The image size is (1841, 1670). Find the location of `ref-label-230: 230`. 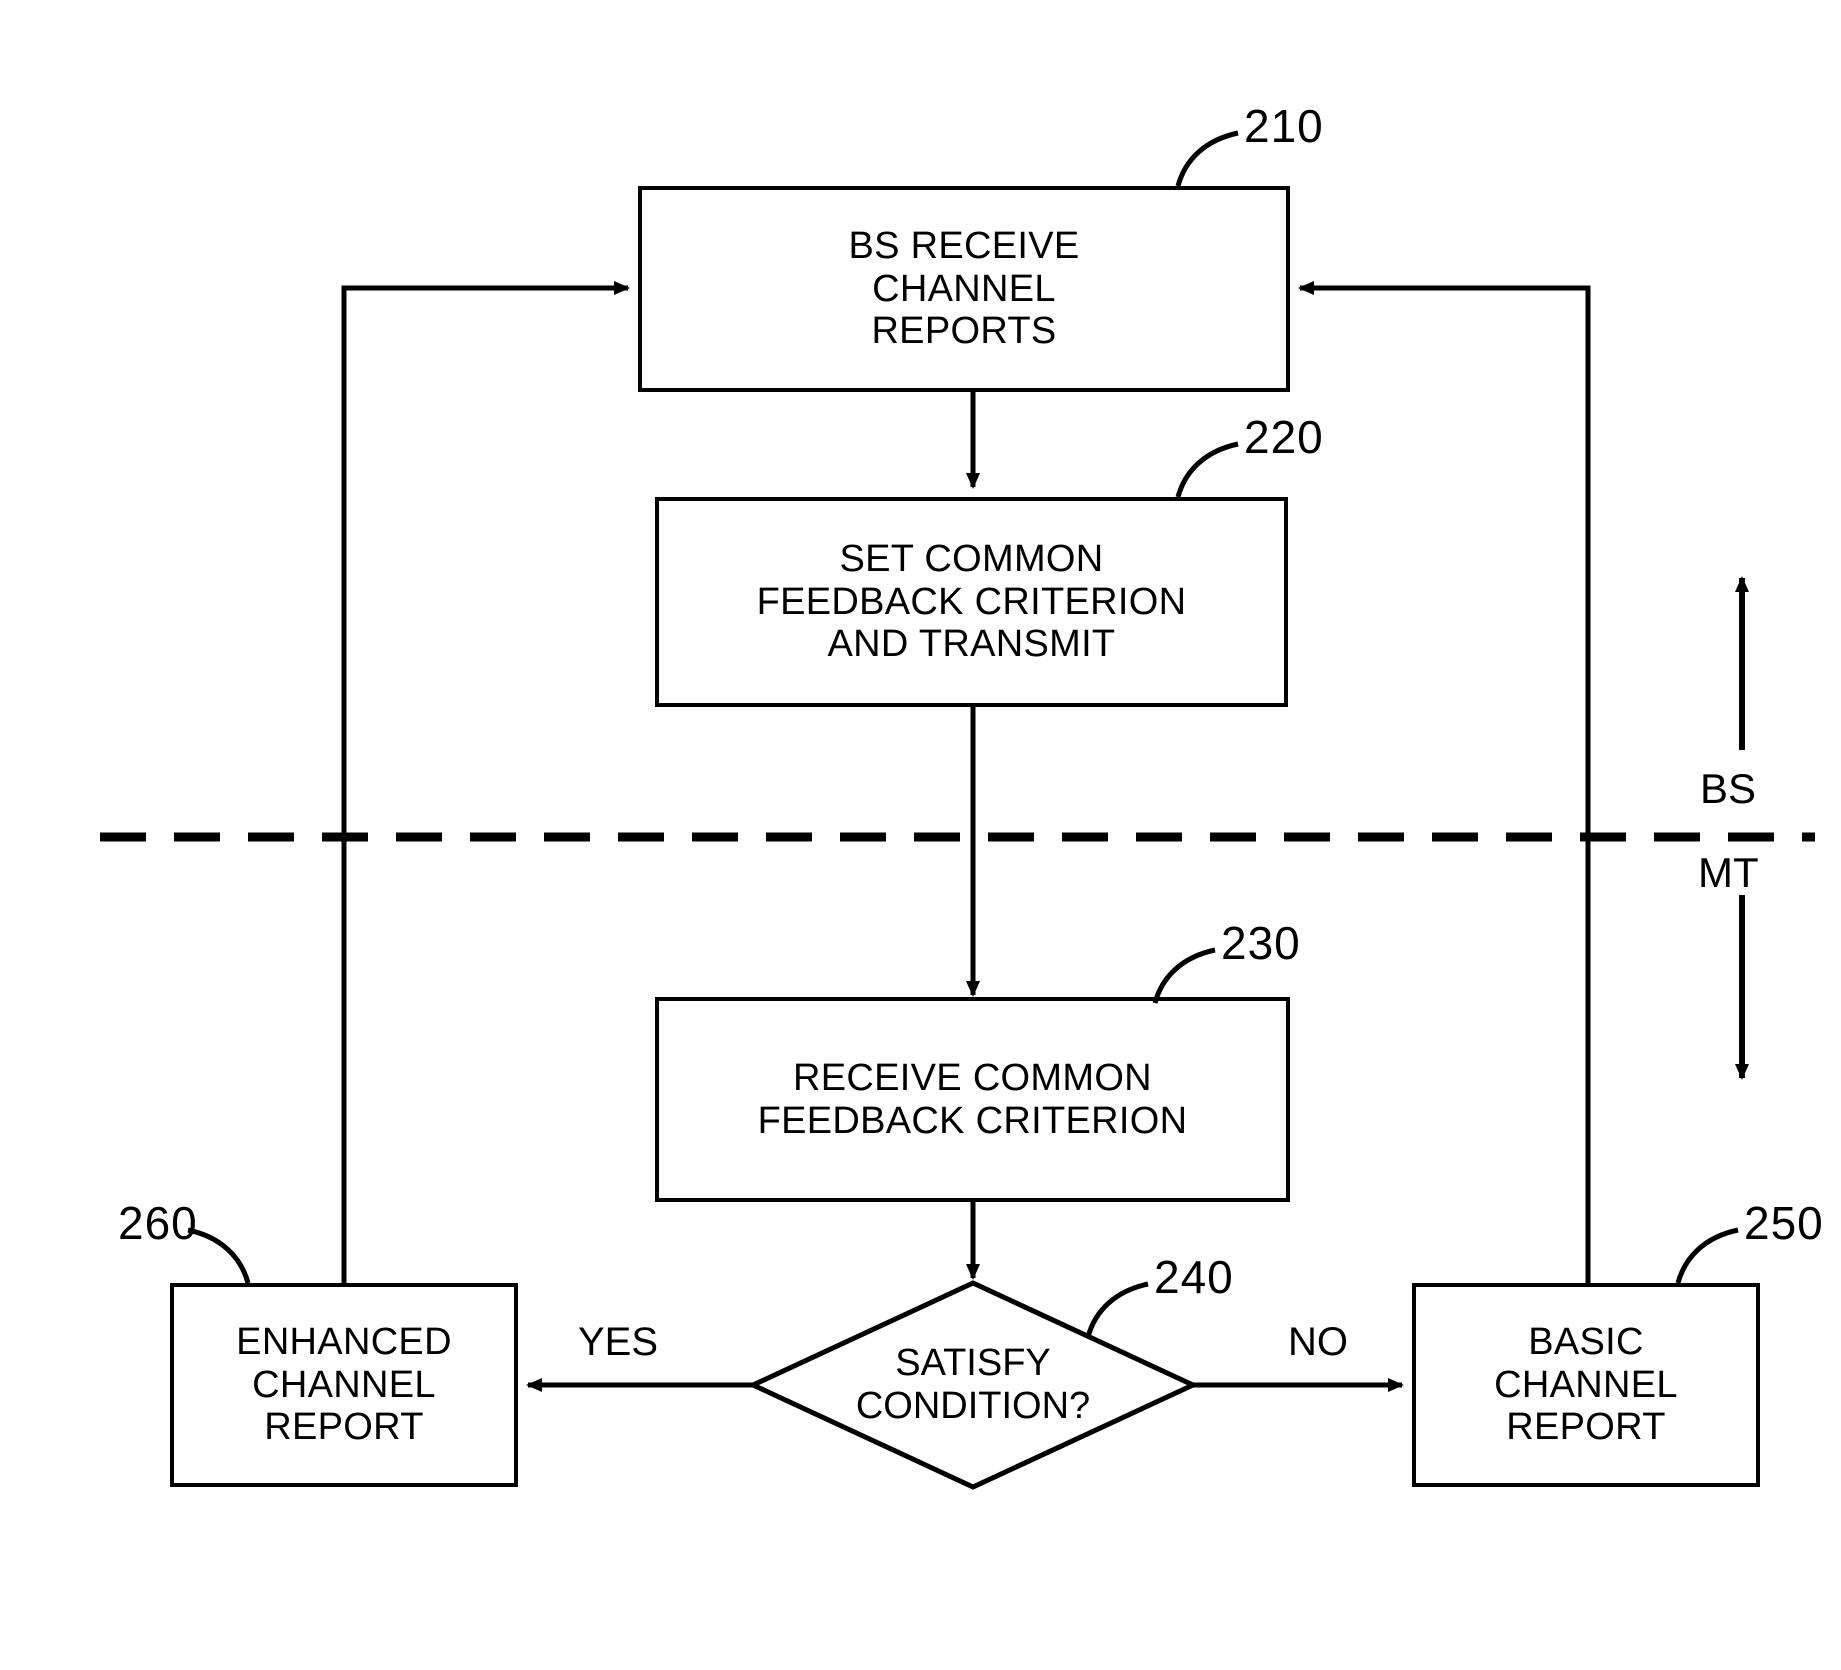

ref-label-230: 230 is located at coordinates (1261, 943).